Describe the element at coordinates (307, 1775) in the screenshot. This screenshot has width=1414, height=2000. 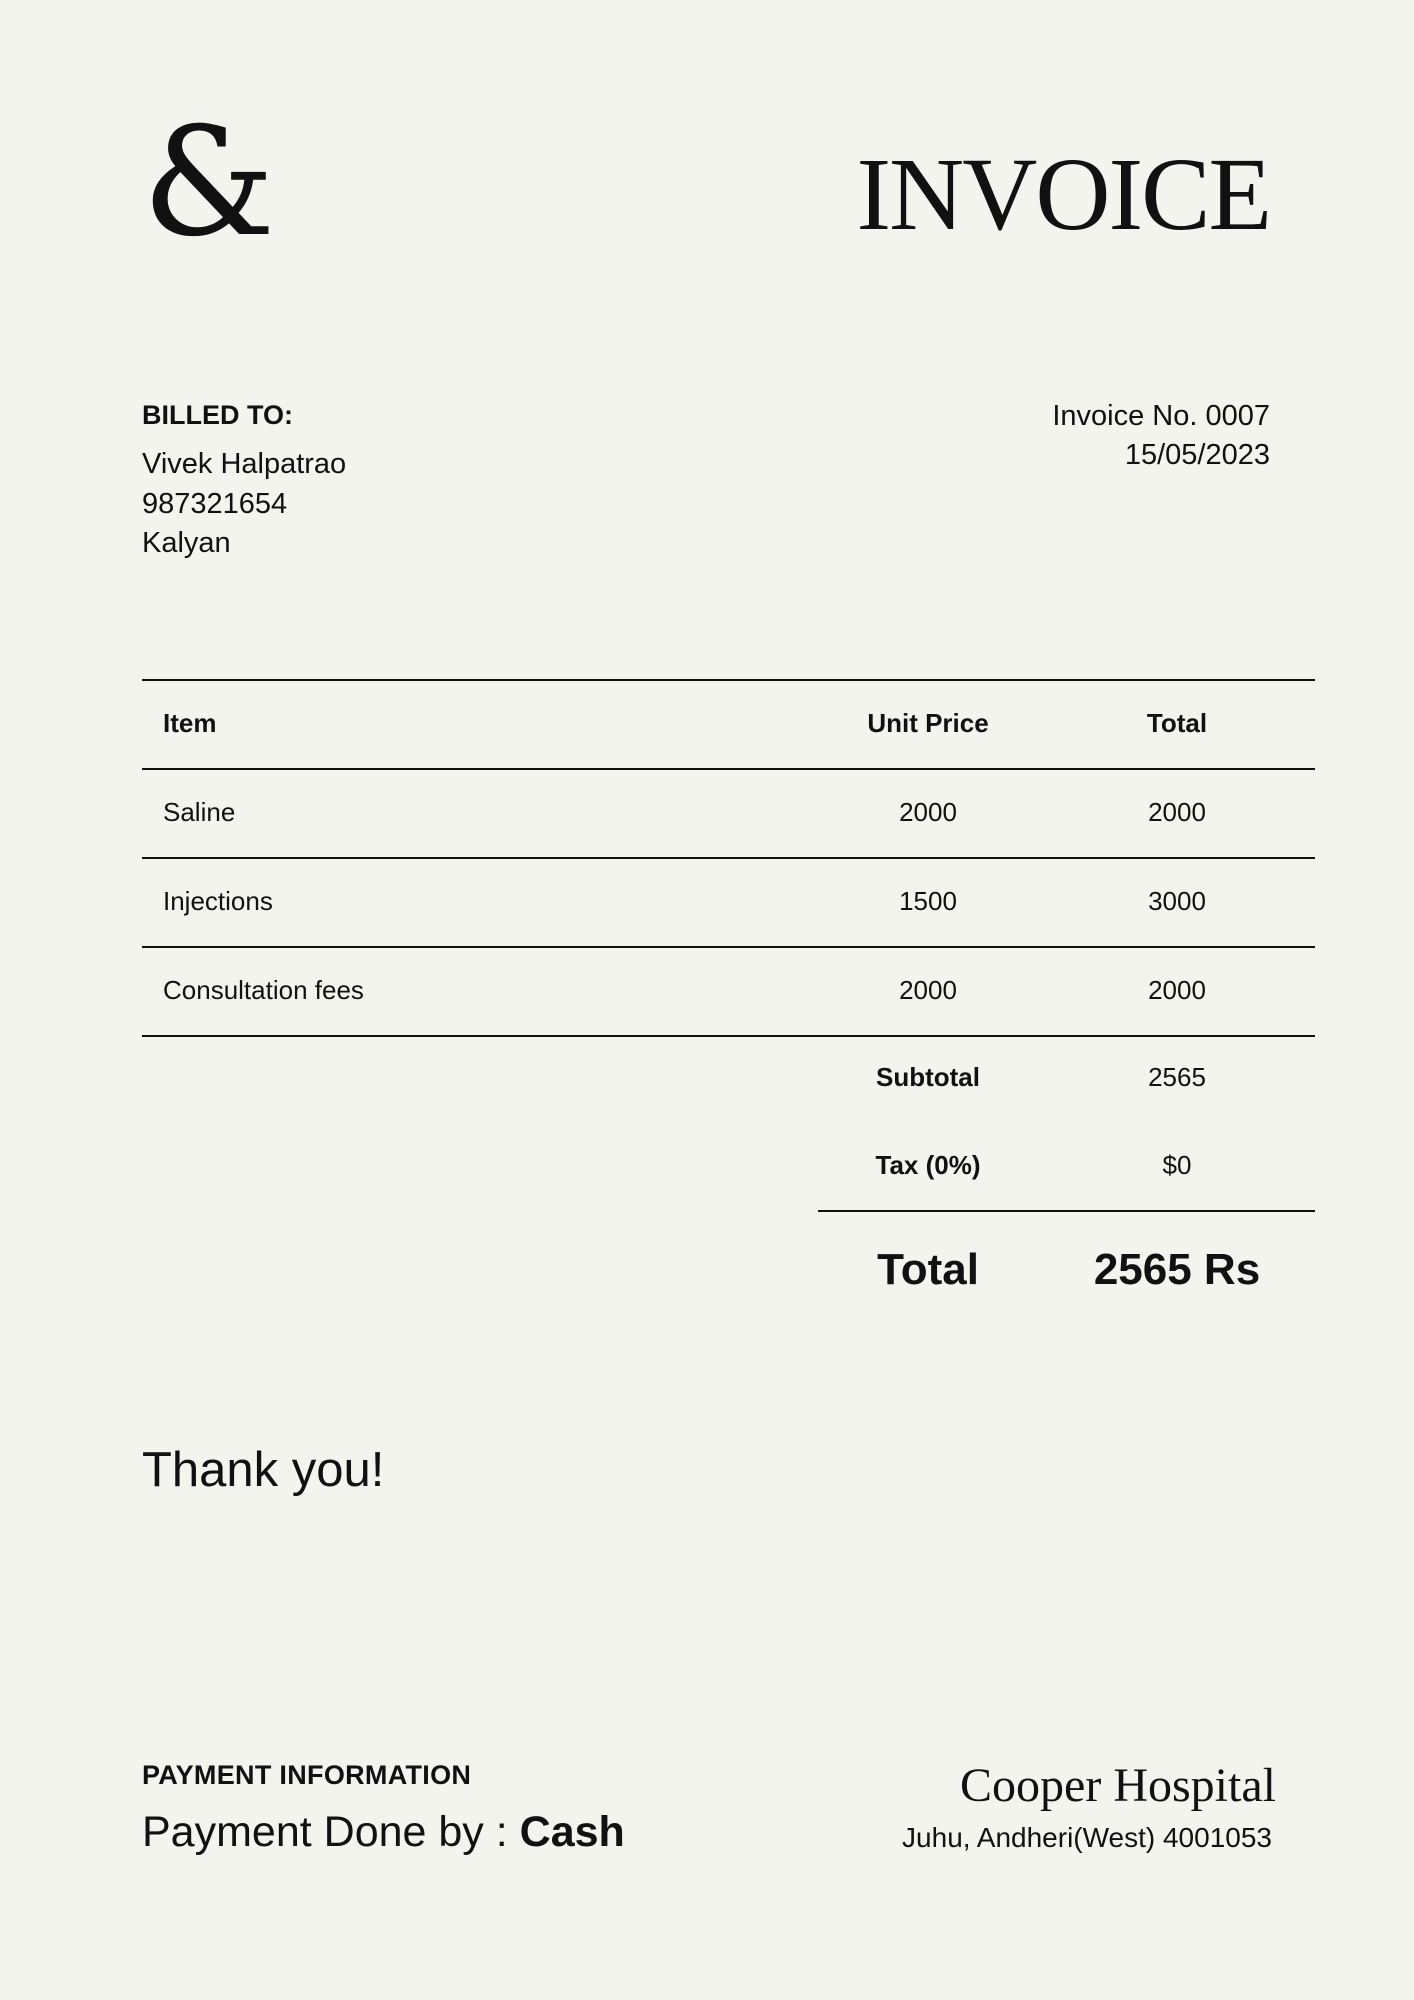
I see `payment-info-heading: PAYMENT INFORMATION` at that location.